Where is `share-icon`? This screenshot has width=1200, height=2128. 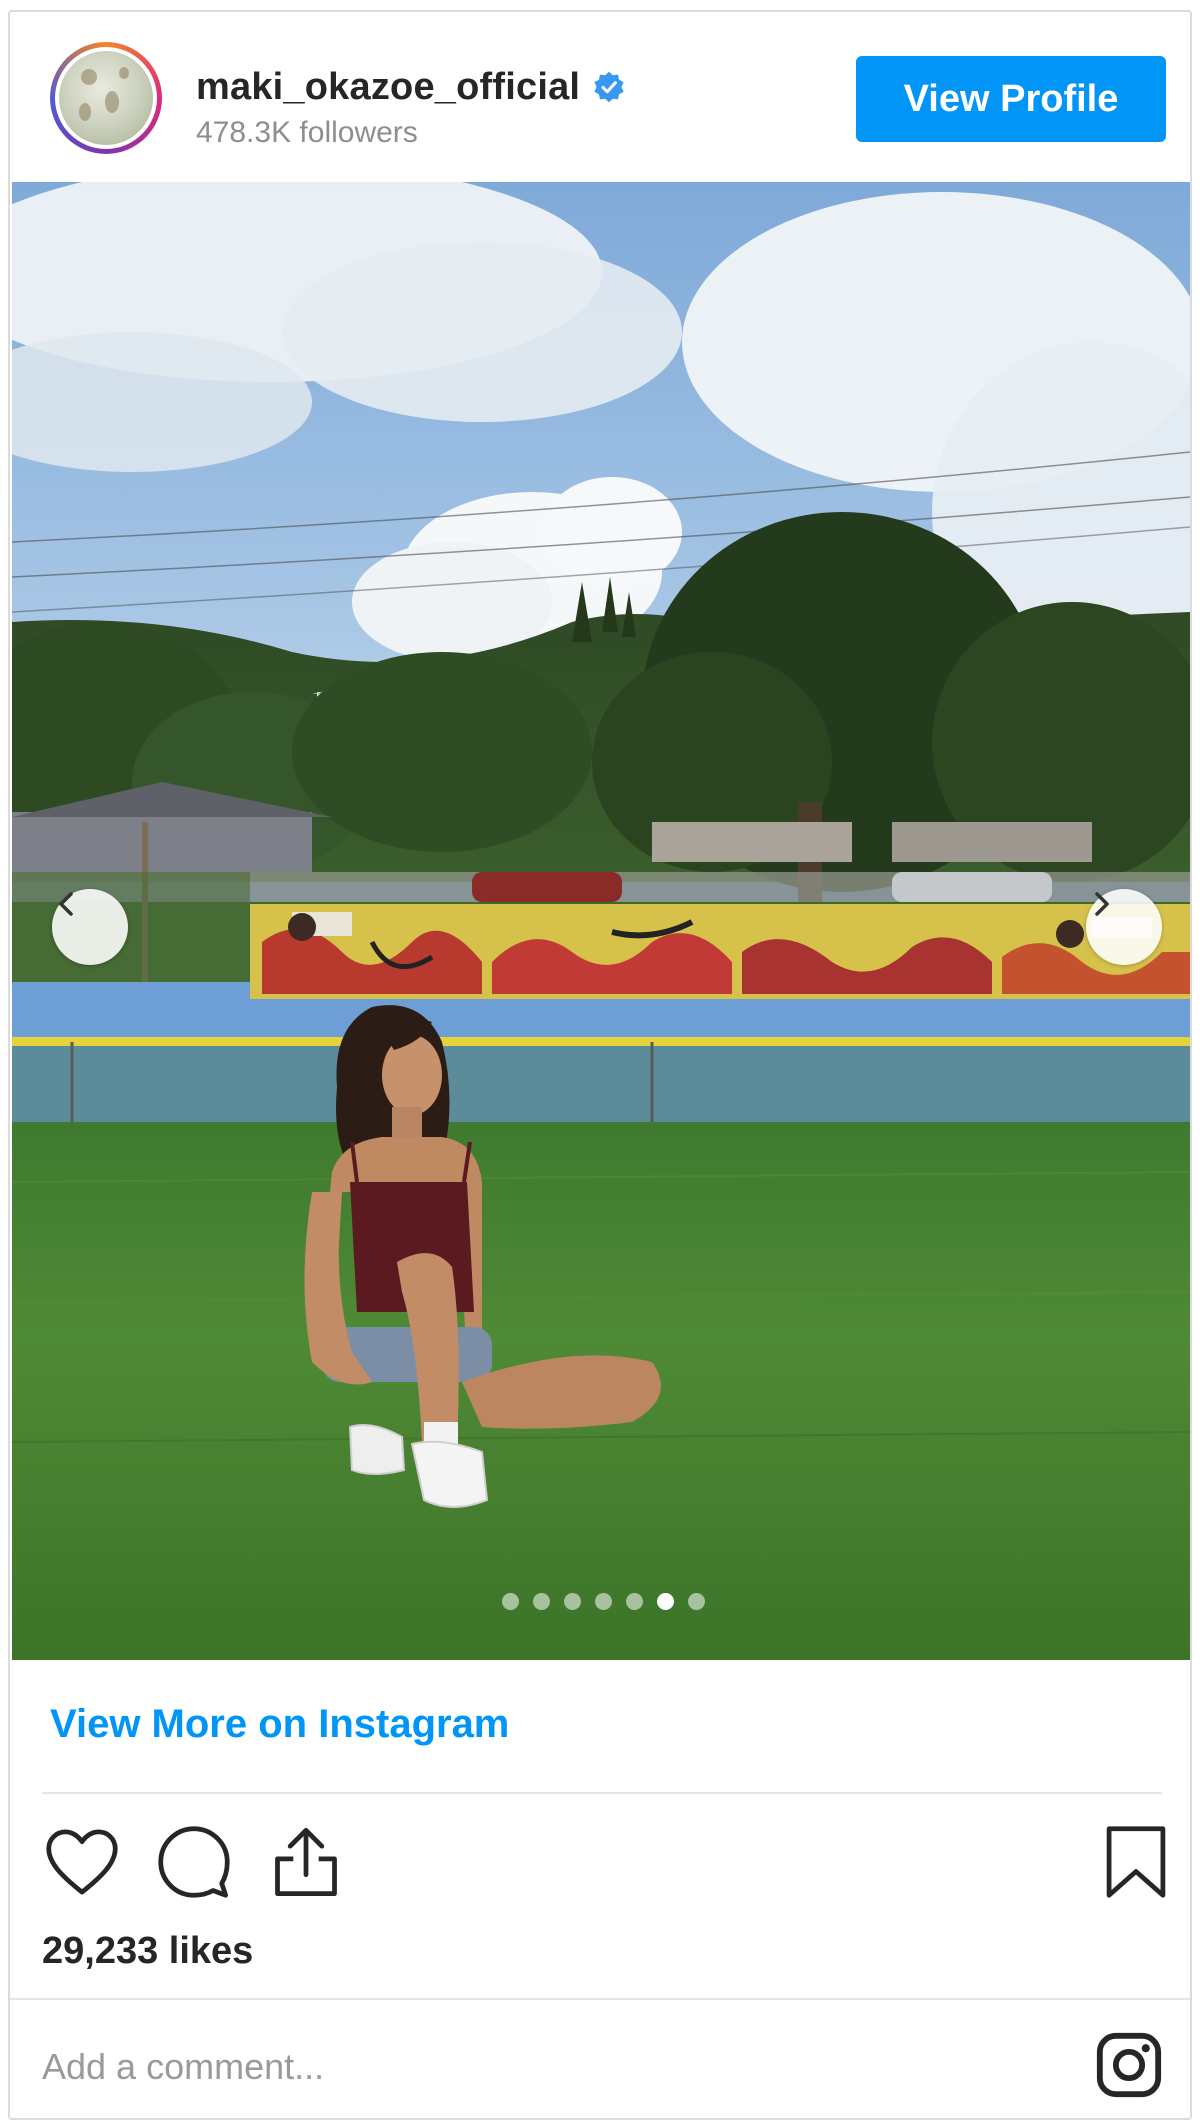
share-icon is located at coordinates (306, 1862).